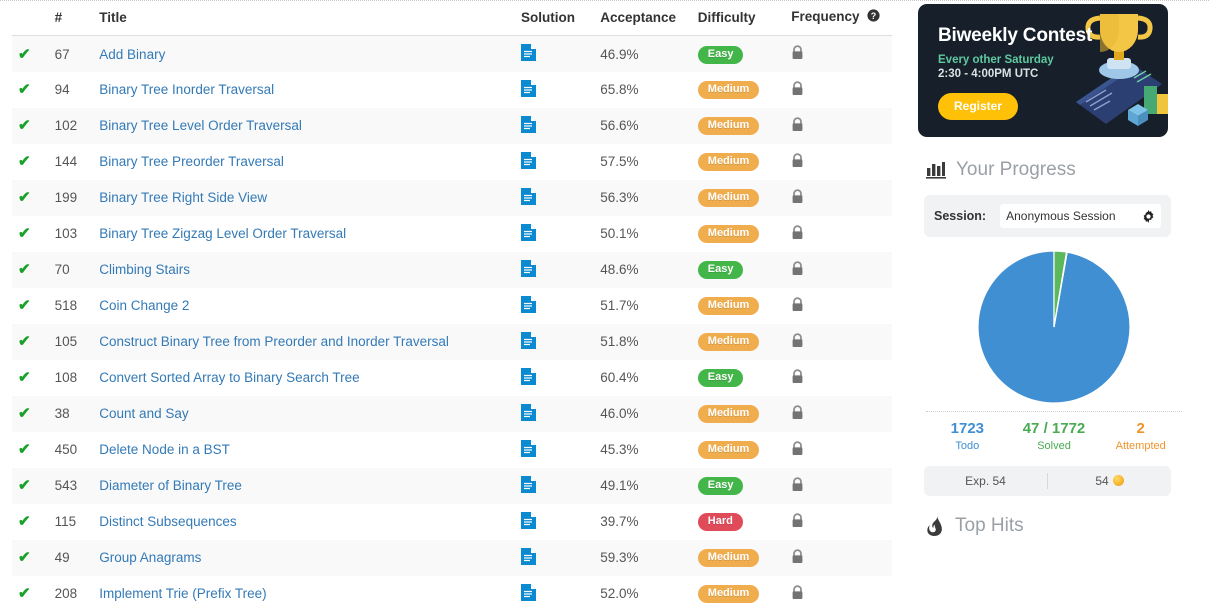 The width and height of the screenshot is (1209, 615). Describe the element at coordinates (71, 18) in the screenshot. I see `column-header-number: #` at that location.